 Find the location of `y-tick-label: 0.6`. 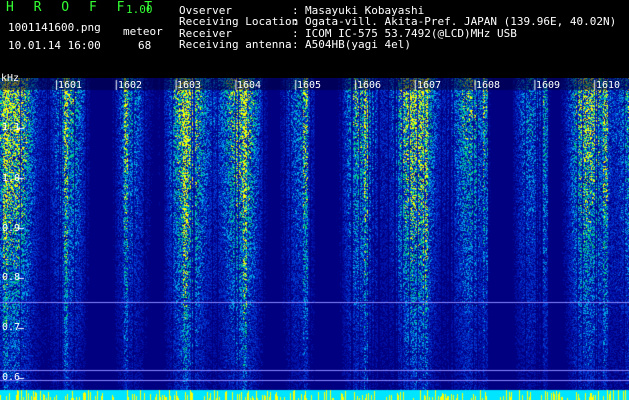

y-tick-label: 0.6 is located at coordinates (11, 377).